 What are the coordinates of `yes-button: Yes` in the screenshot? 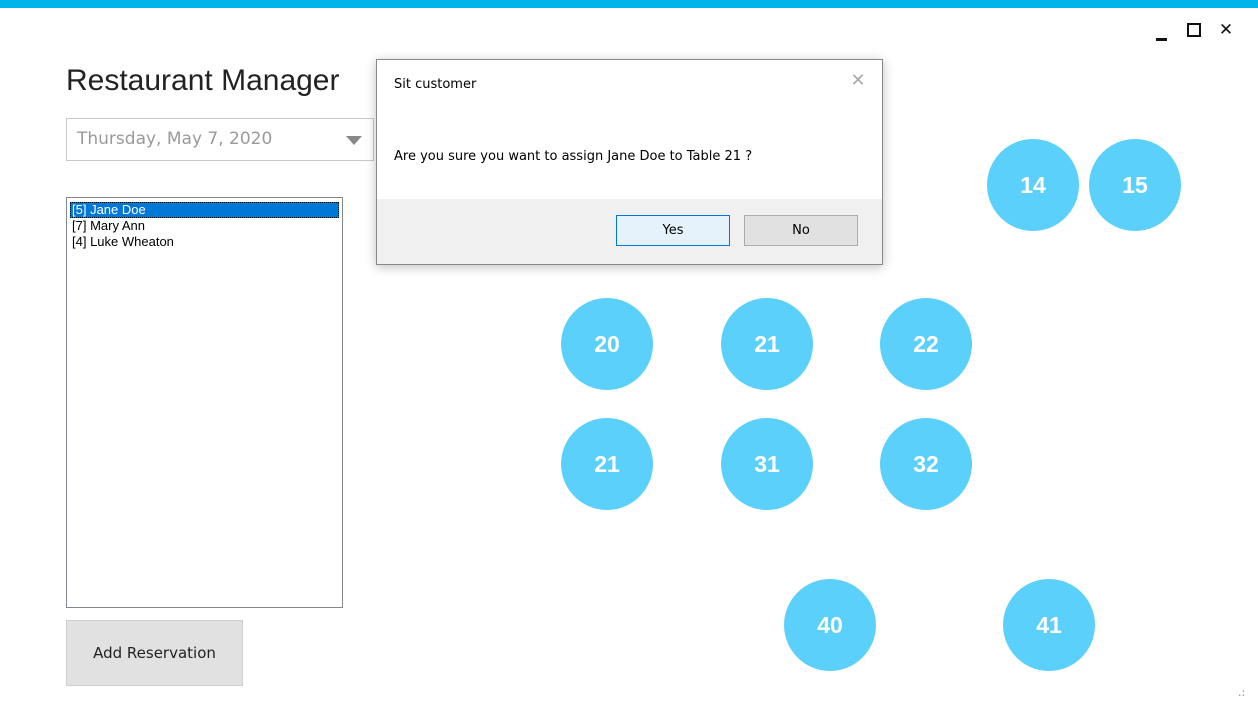 It's located at (673, 230).